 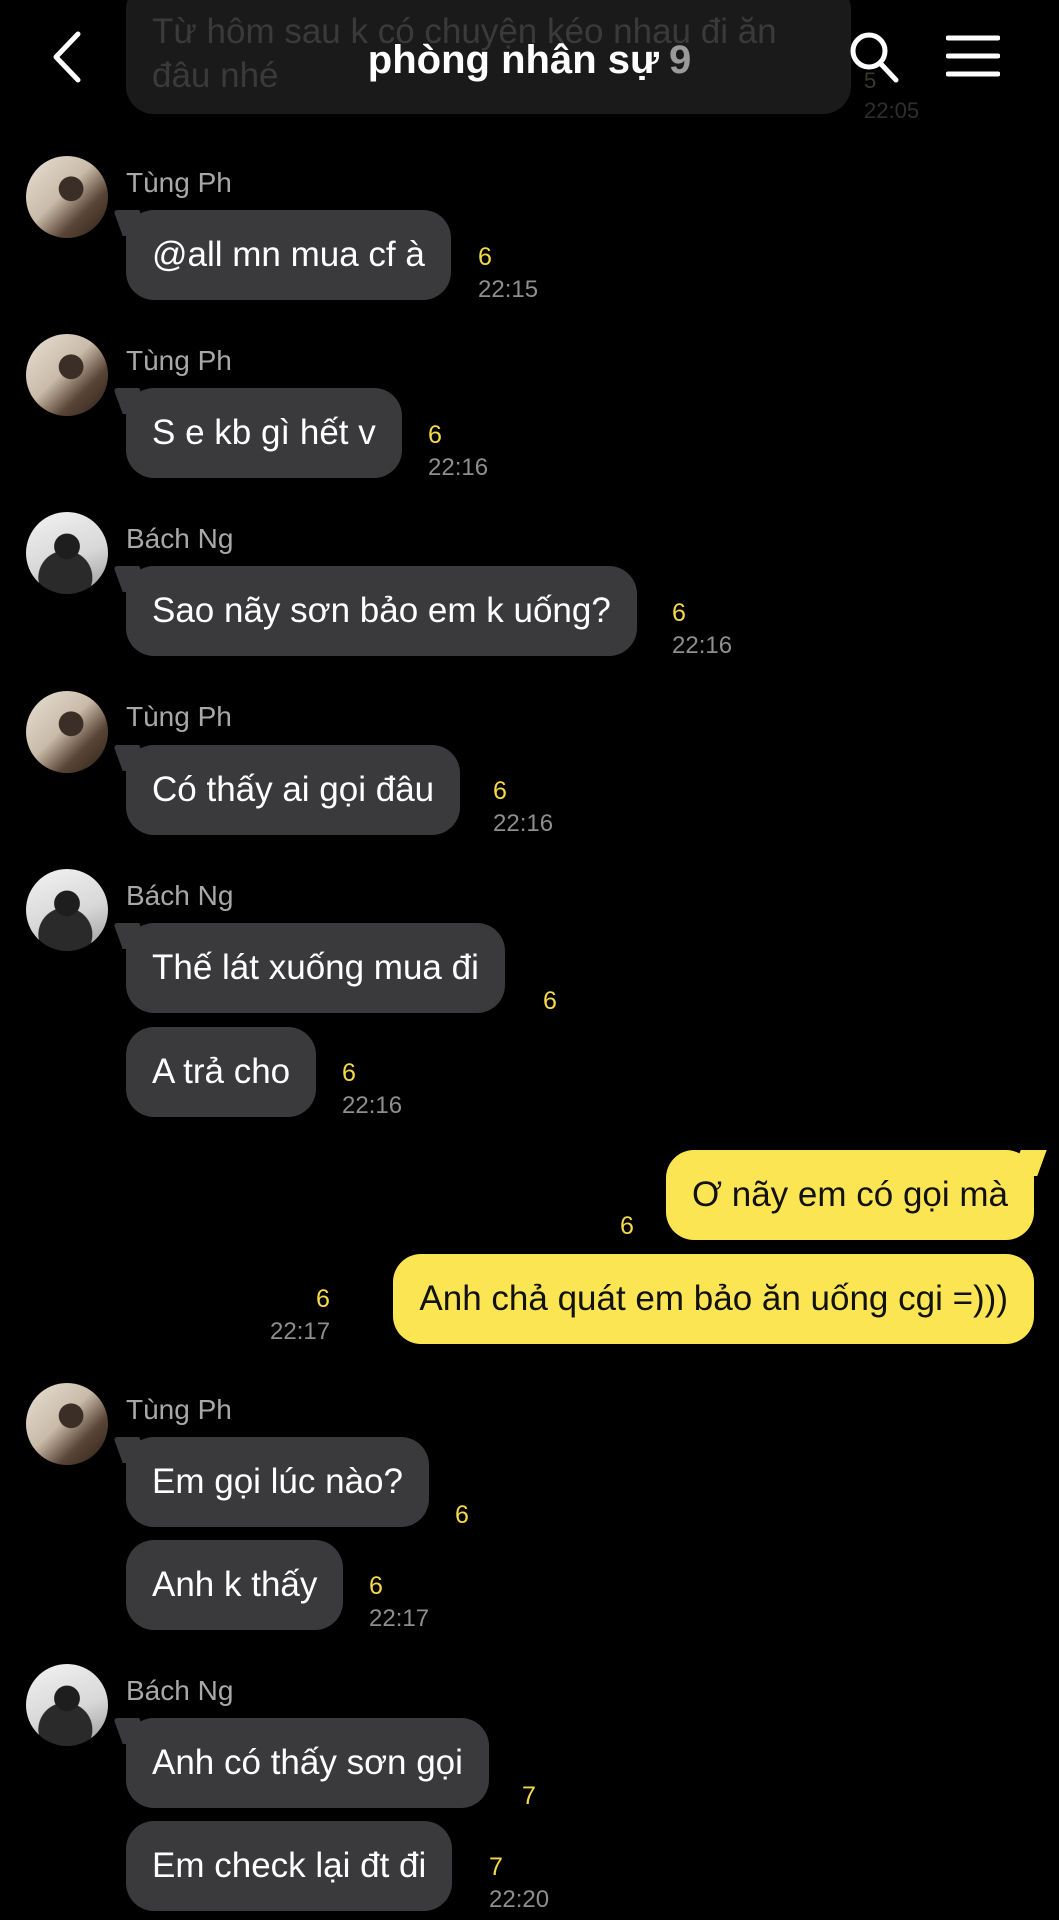 I want to click on hamburger-menu-icon, so click(x=973, y=56).